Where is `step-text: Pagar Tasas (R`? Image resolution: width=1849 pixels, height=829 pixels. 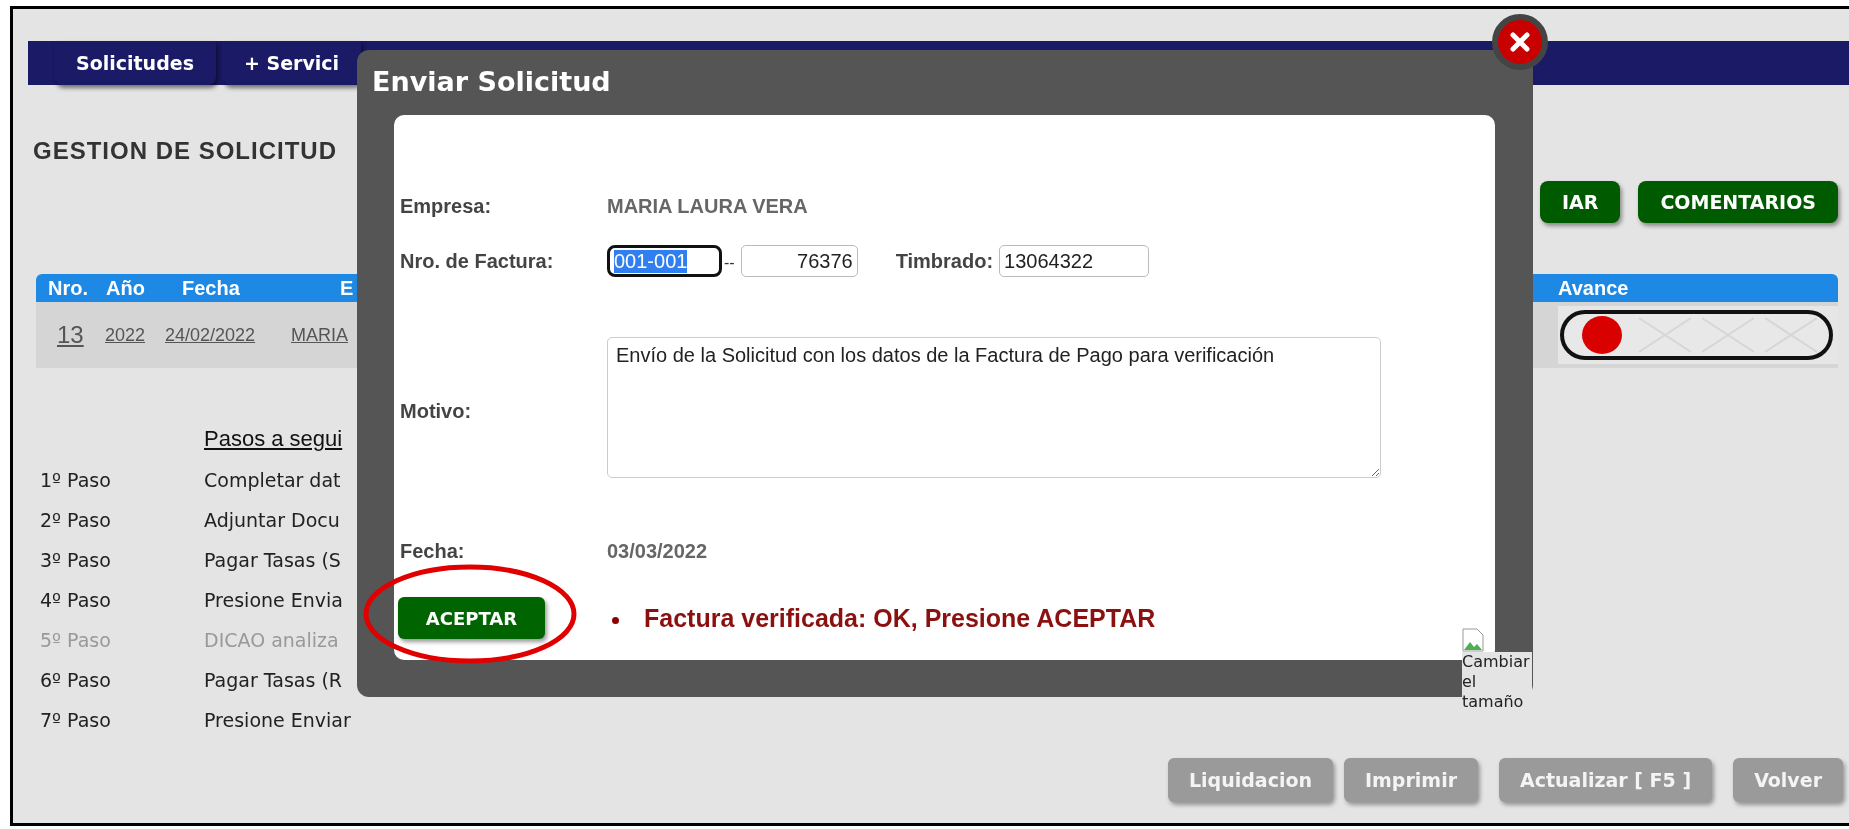
step-text: Pagar Tasas (R is located at coordinates (273, 680).